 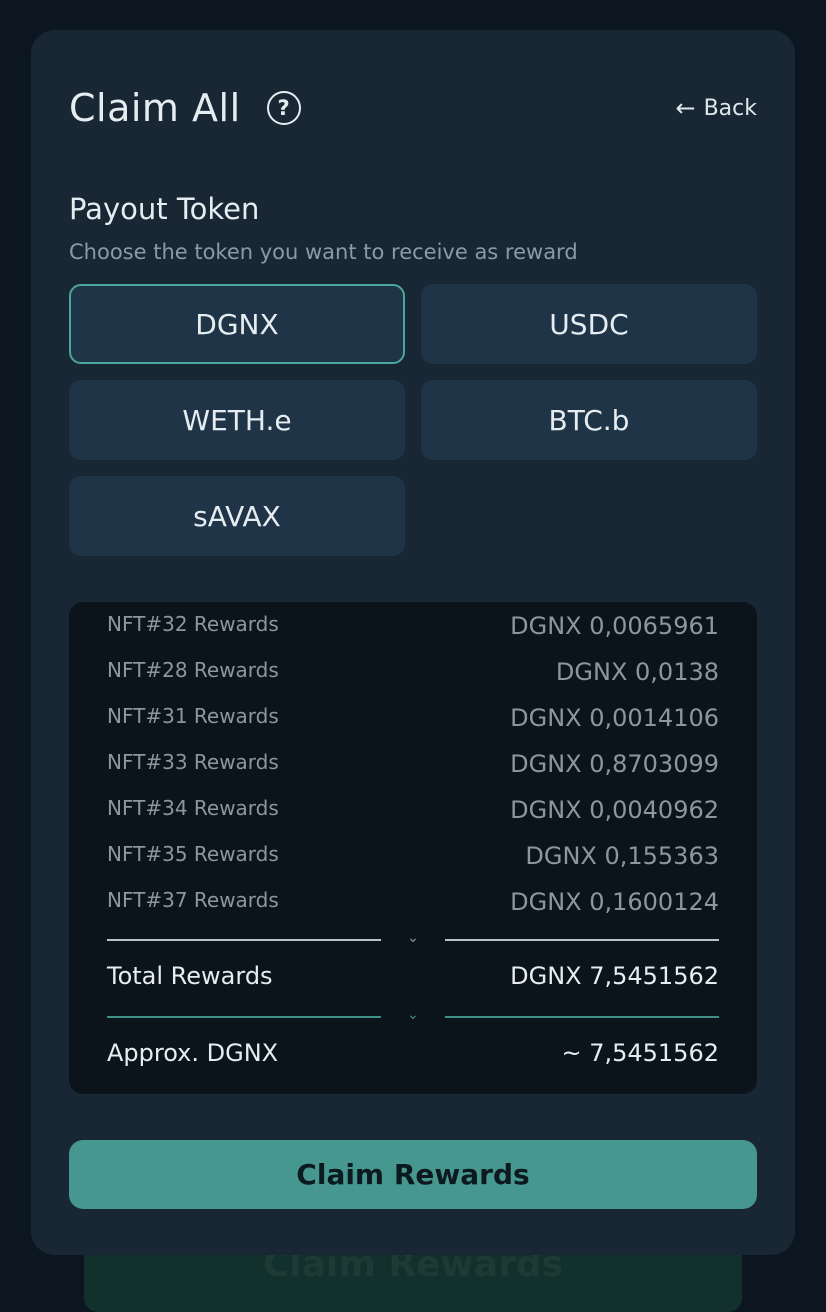 I want to click on modal-header: Claim All ? ← Back, so click(x=413, y=108).